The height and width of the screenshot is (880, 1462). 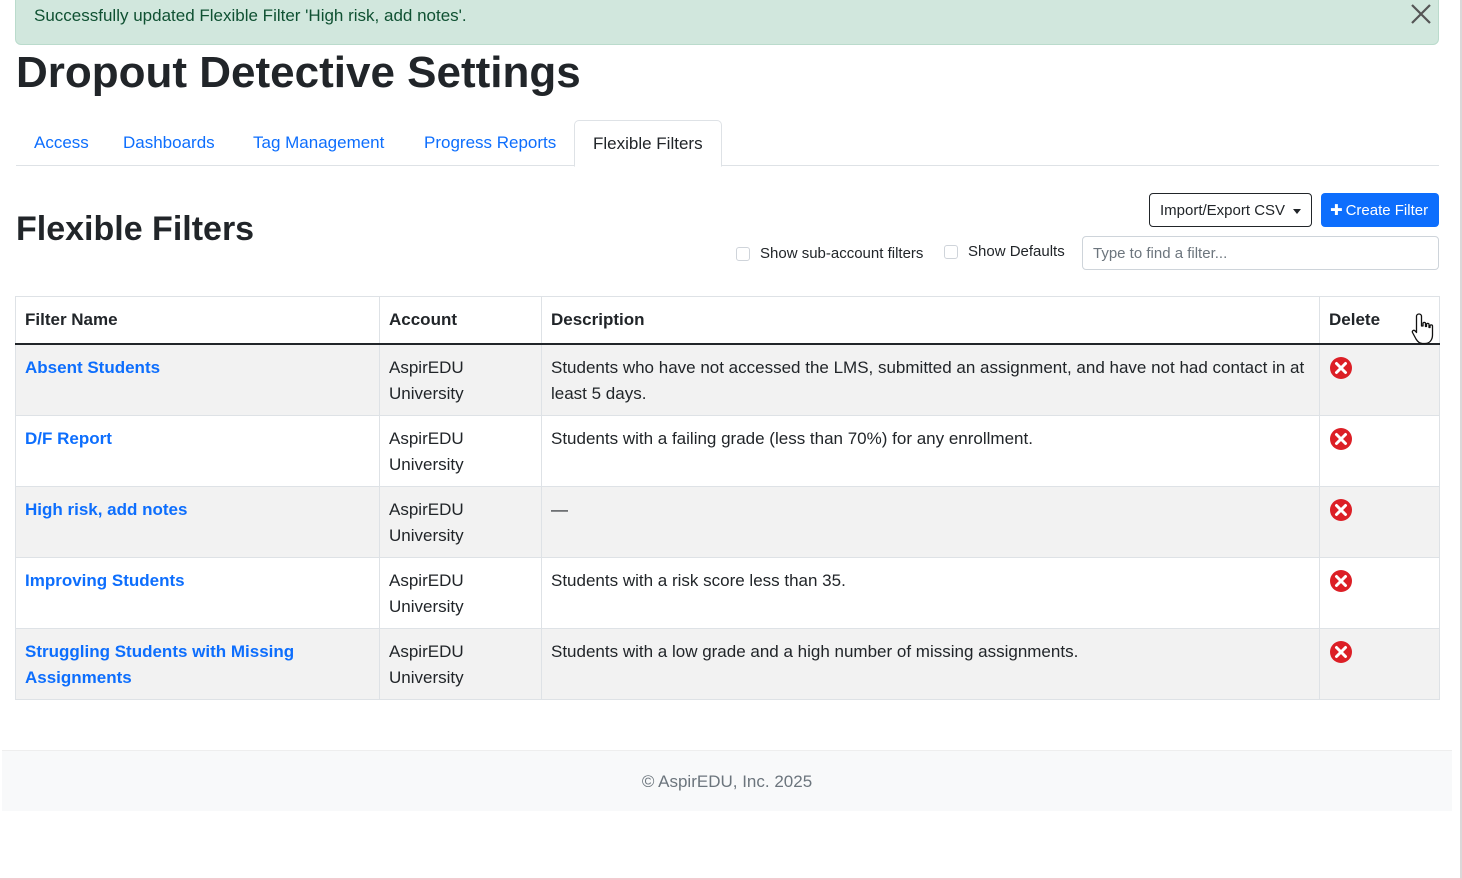 I want to click on footer-copyright: © AspirEDU, Inc. 2025, so click(x=727, y=781).